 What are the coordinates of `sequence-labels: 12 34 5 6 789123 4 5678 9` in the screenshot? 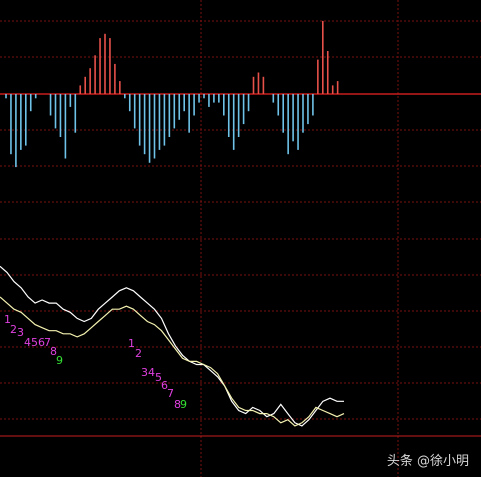 It's located at (95, 362).